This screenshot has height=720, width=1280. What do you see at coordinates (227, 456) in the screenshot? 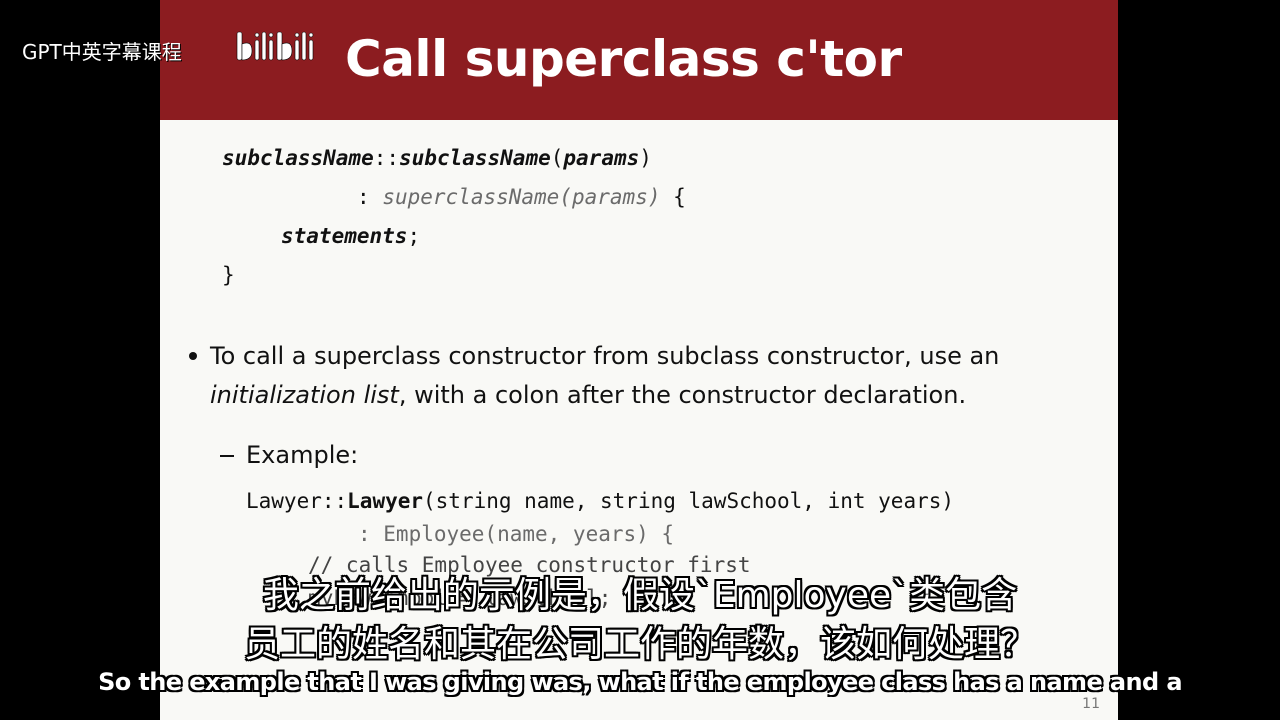
I see `dash-icon` at bounding box center [227, 456].